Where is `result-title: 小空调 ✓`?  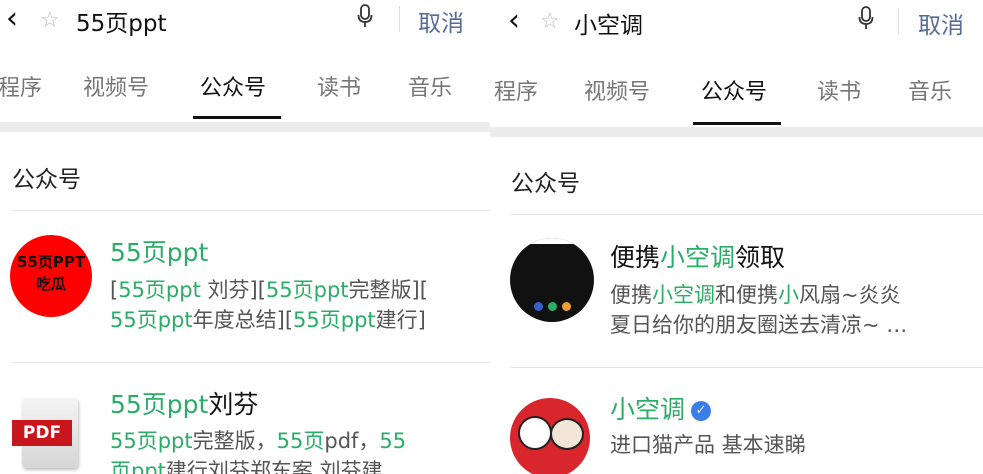 result-title: 小空调 ✓ is located at coordinates (661, 408).